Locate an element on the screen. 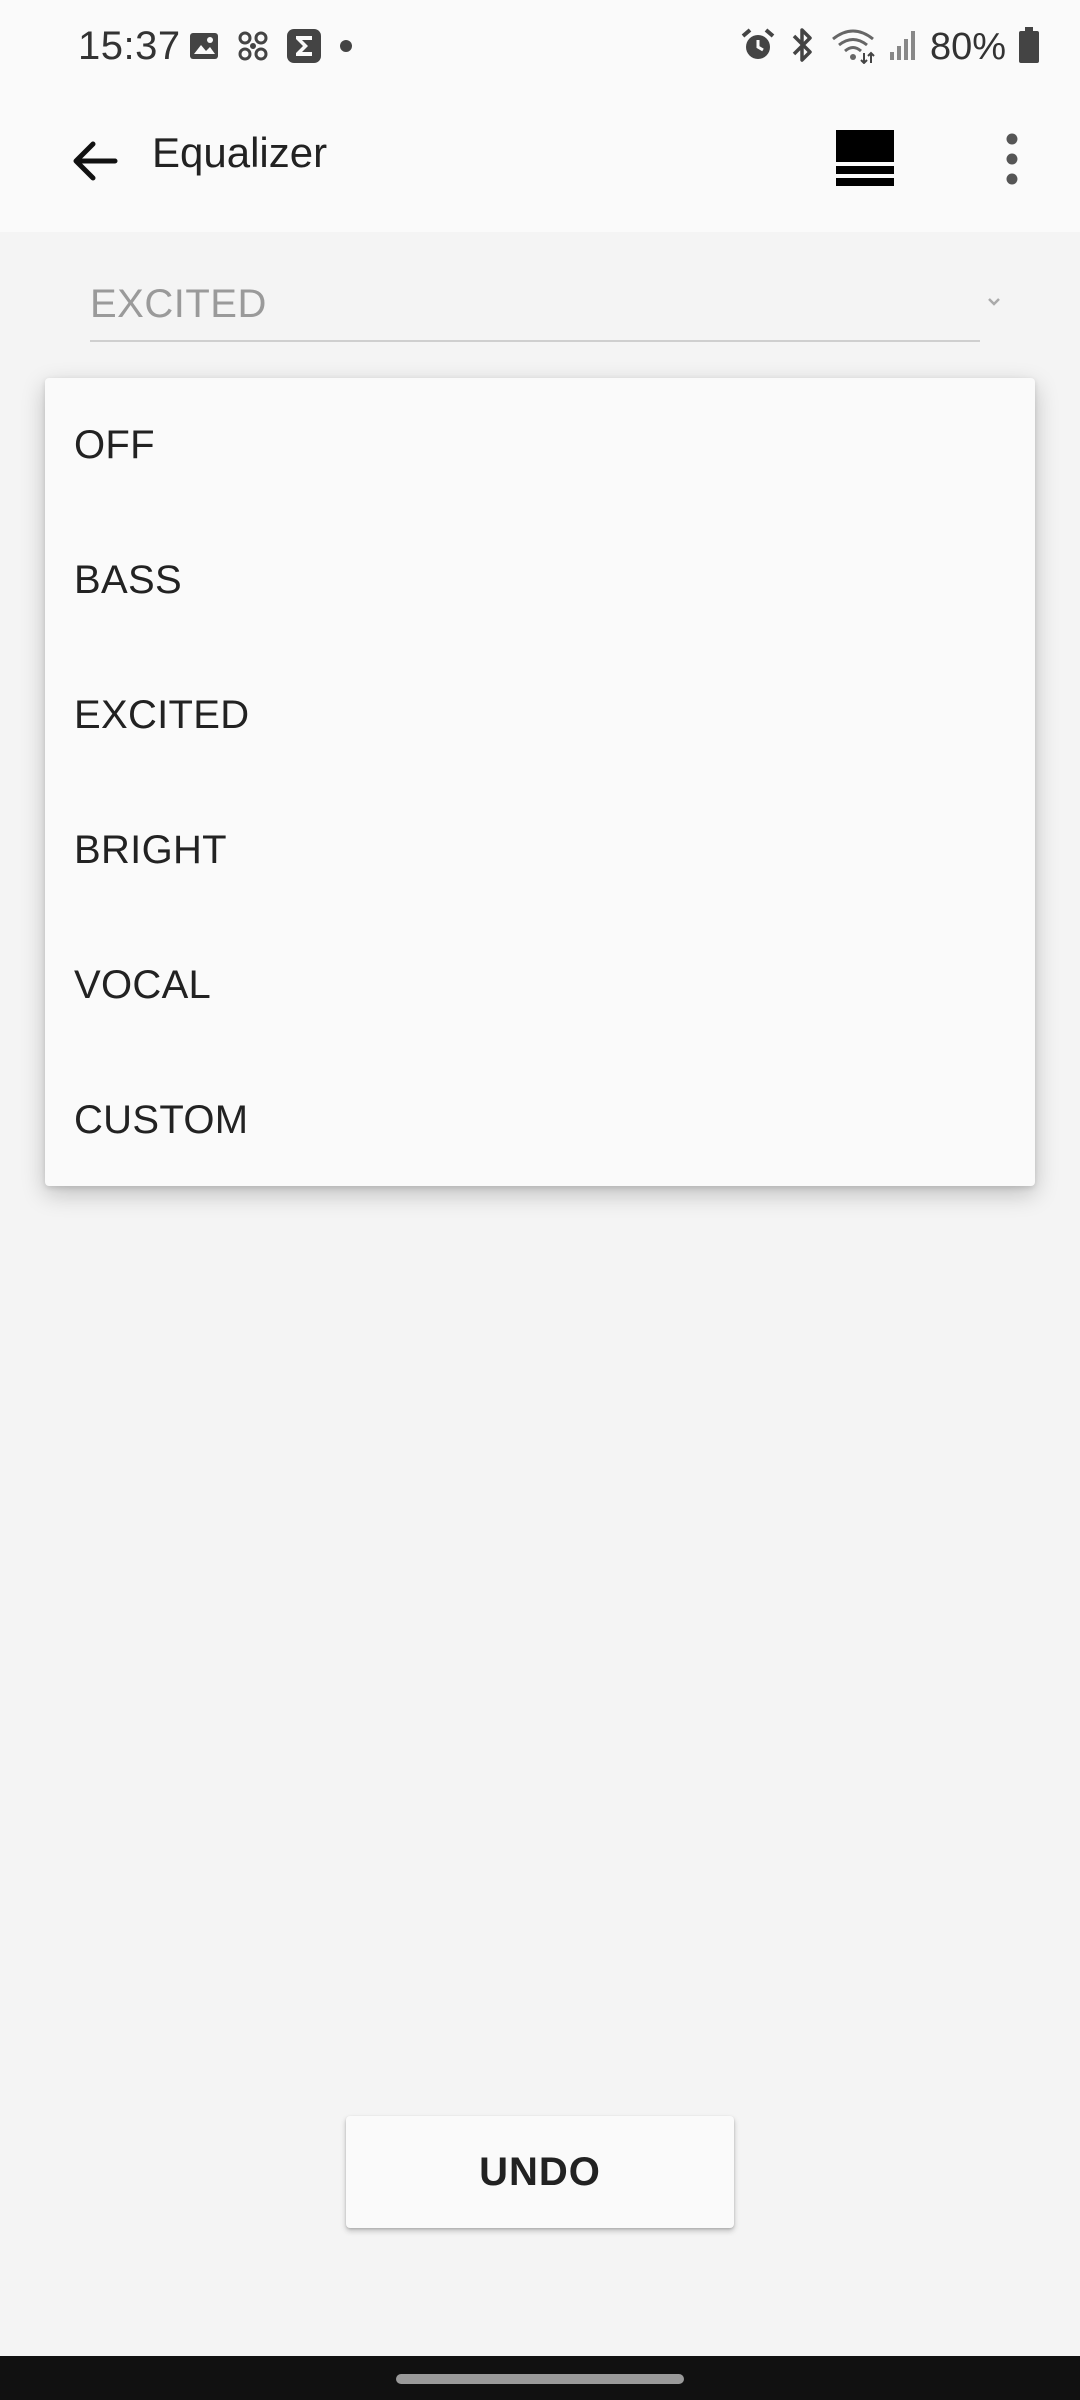 The width and height of the screenshot is (1080, 2400). battery-icon is located at coordinates (1029, 47).